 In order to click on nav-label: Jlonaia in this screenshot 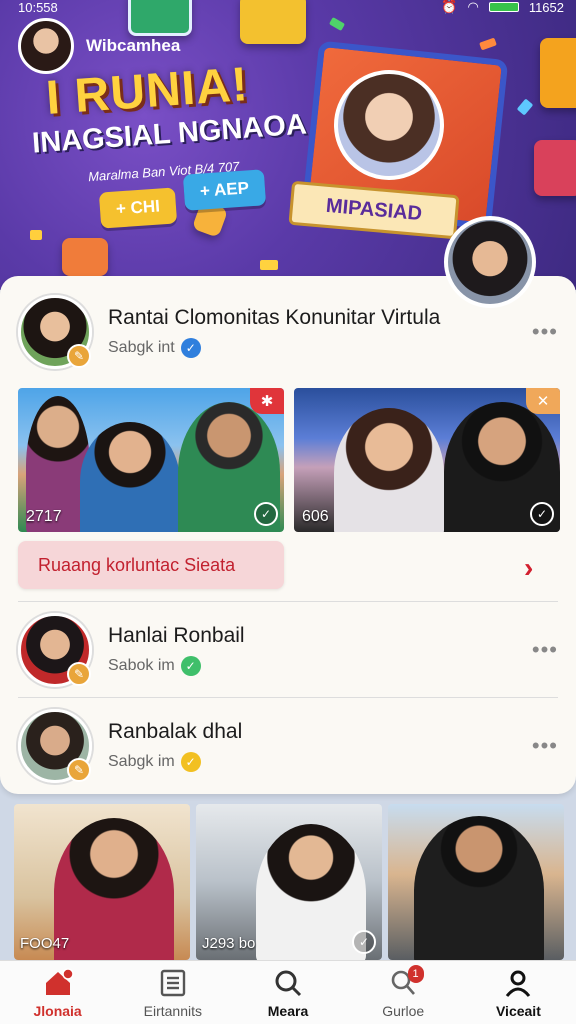, I will do `click(57, 1010)`.